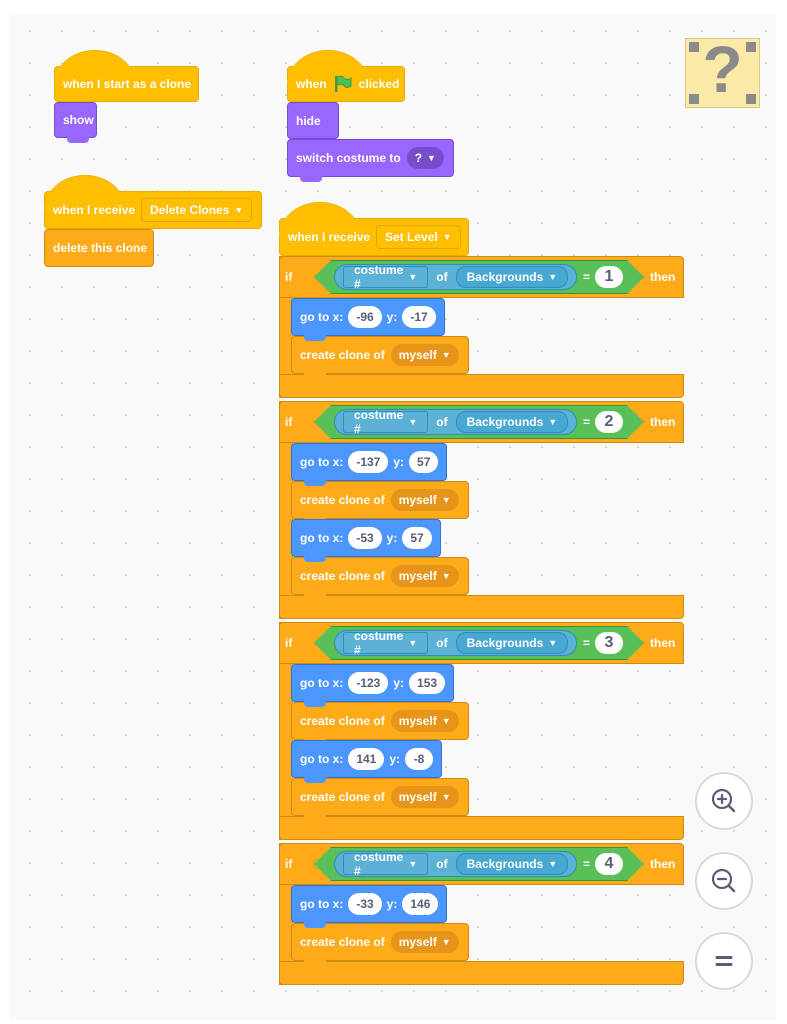 Image resolution: width=787 pixels, height=1024 pixels. I want to click on reset-zoom-button, so click(724, 961).